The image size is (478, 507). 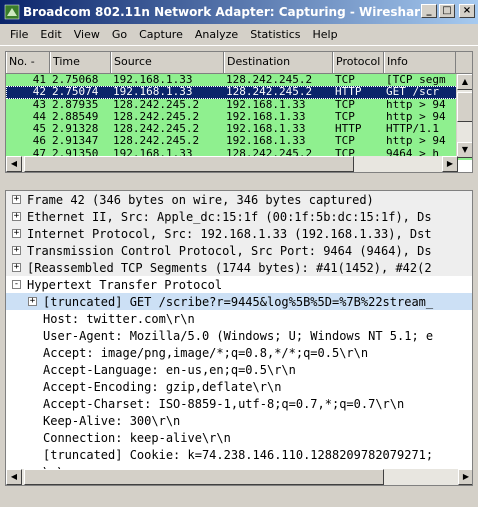 What do you see at coordinates (467, 11) in the screenshot?
I see `close-button: ×` at bounding box center [467, 11].